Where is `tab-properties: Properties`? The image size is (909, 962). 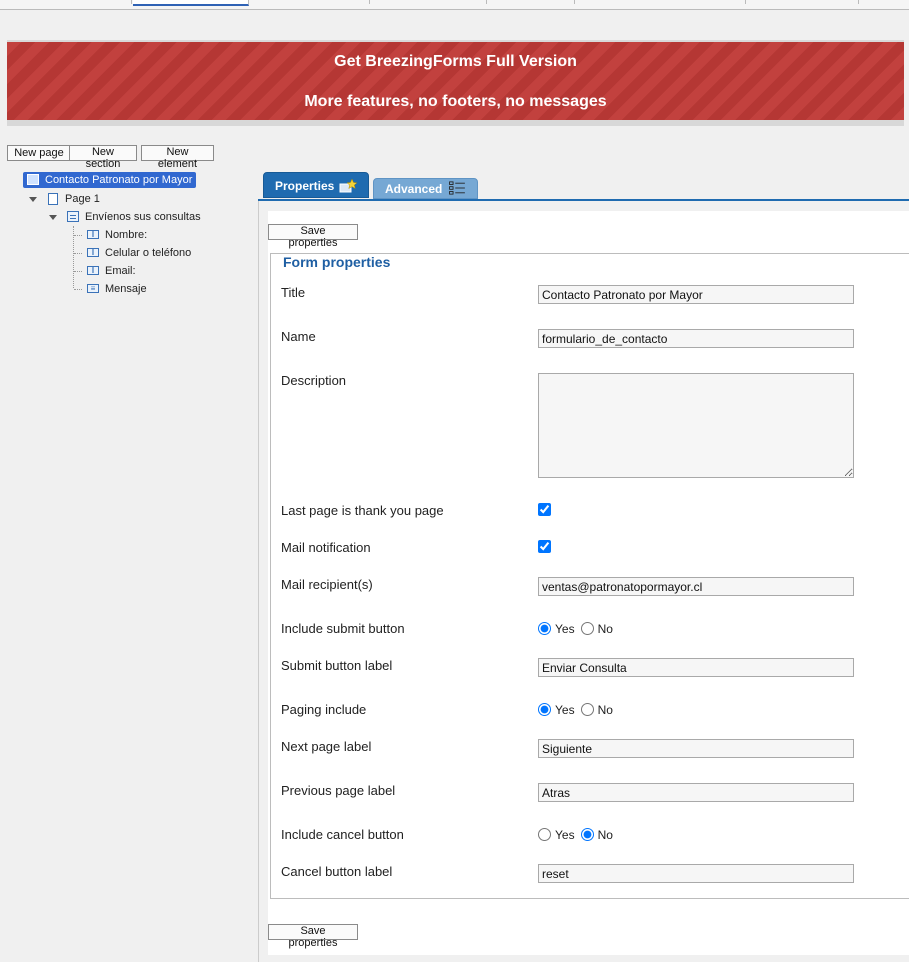
tab-properties: Properties is located at coordinates (316, 185).